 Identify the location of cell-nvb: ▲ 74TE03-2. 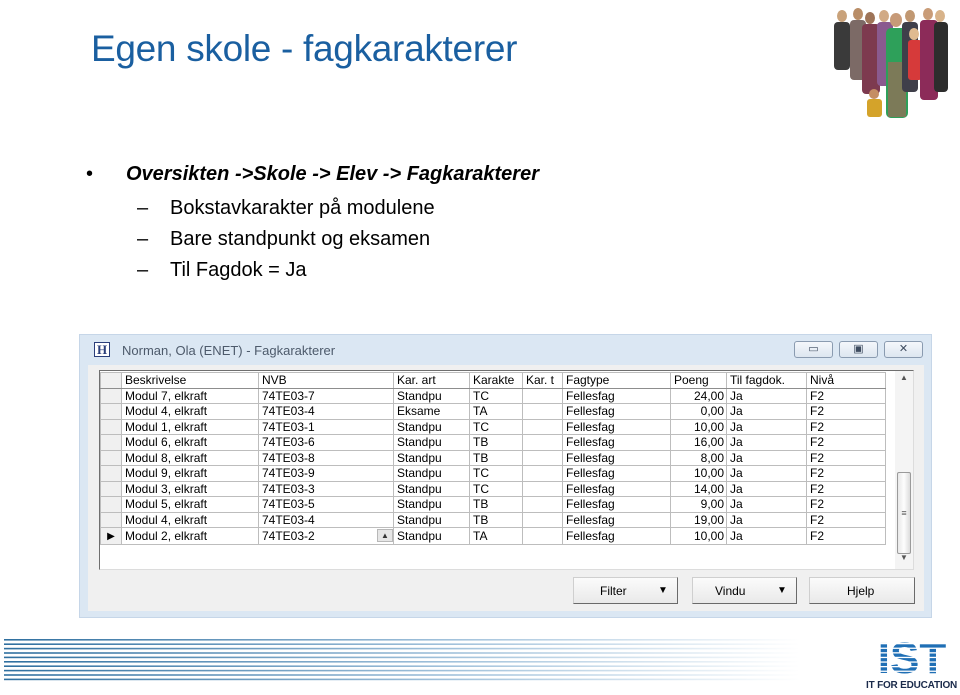
(326, 536).